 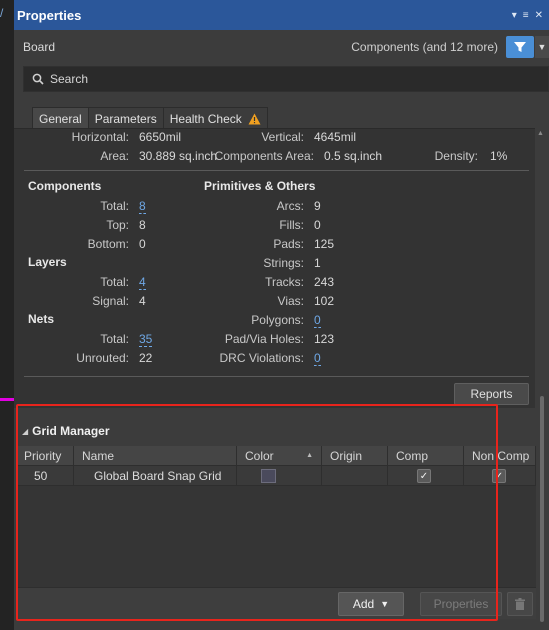 I want to click on warning-icon, so click(x=254, y=118).